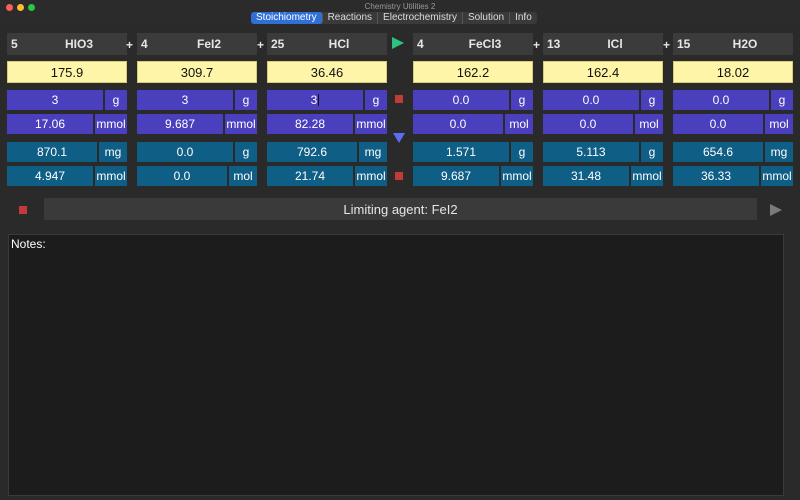 The image size is (800, 500). I want to click on window-title: Chemistry Utilities 2, so click(400, 6).